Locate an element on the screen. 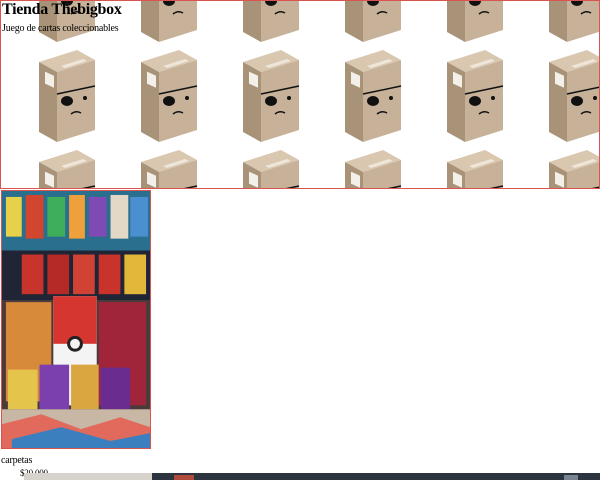  product-name: carpetas is located at coordinates (16, 460).